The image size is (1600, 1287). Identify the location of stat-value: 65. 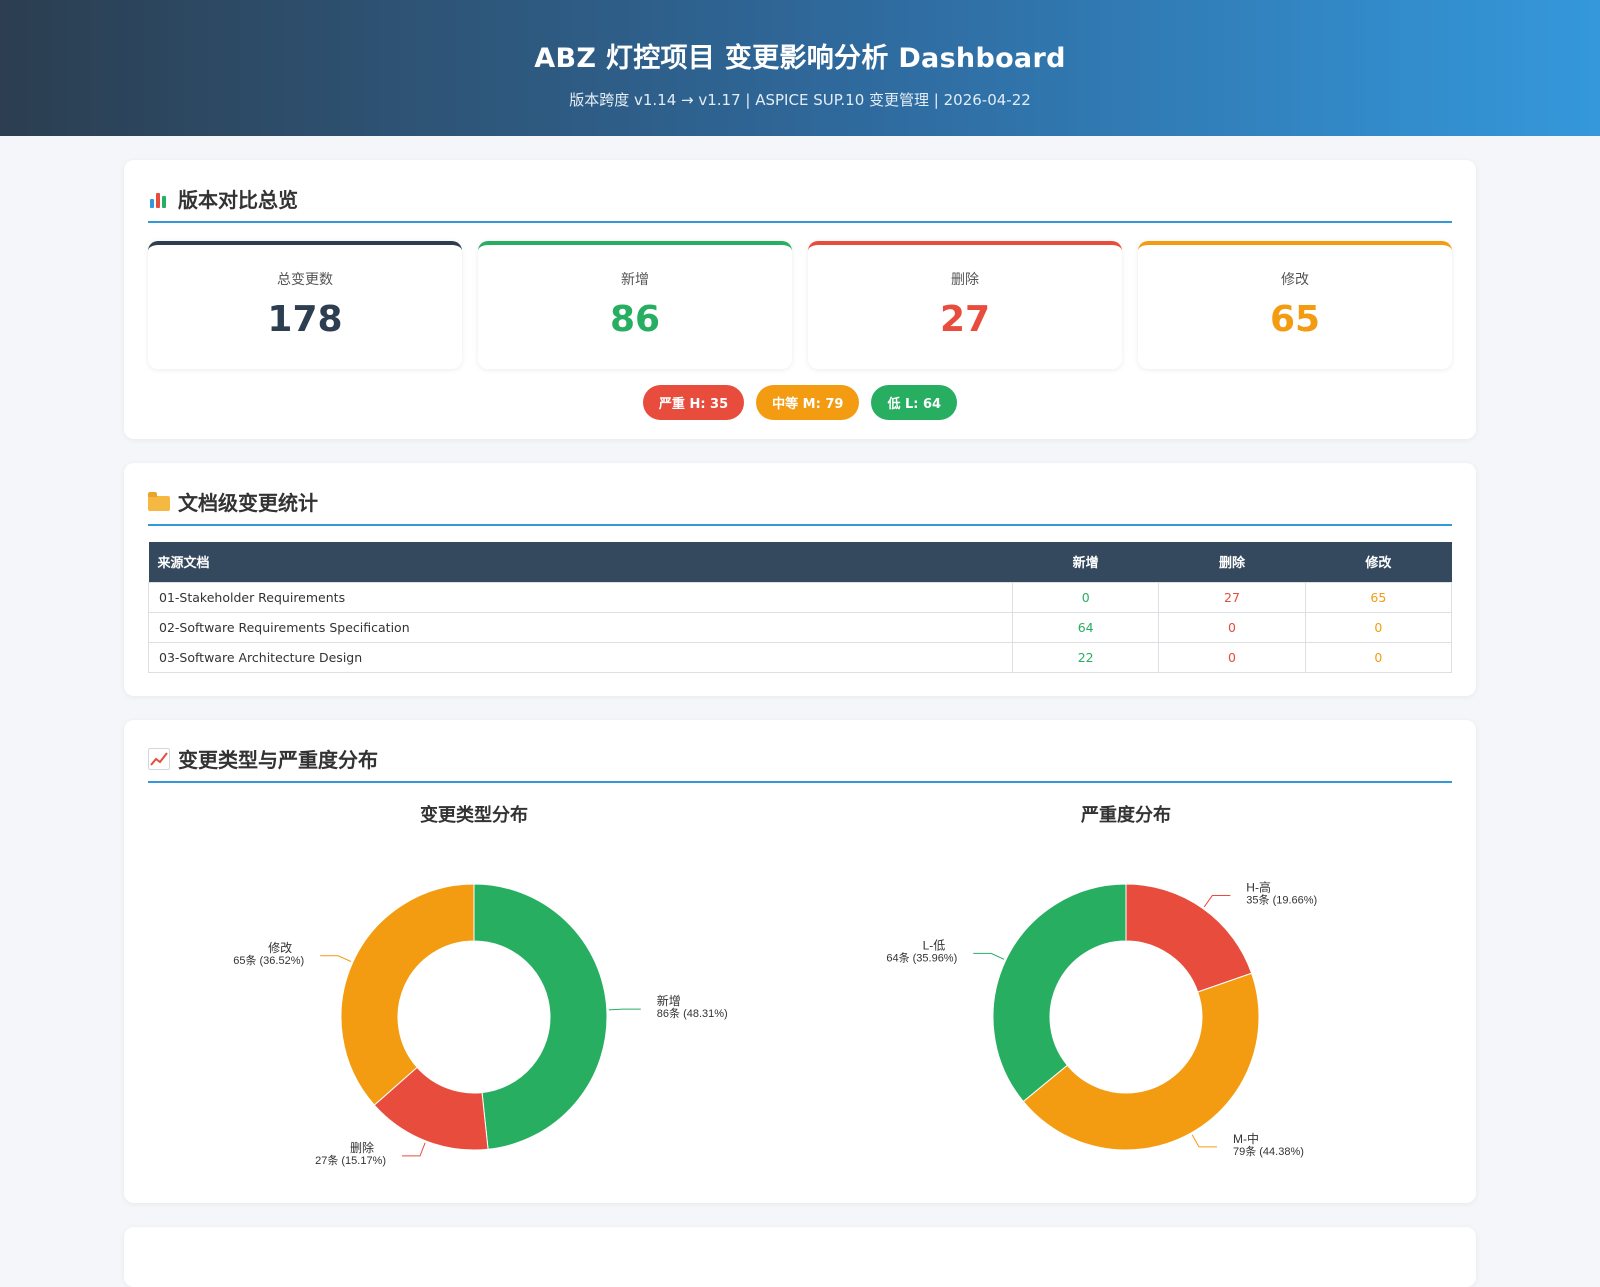
(1295, 319).